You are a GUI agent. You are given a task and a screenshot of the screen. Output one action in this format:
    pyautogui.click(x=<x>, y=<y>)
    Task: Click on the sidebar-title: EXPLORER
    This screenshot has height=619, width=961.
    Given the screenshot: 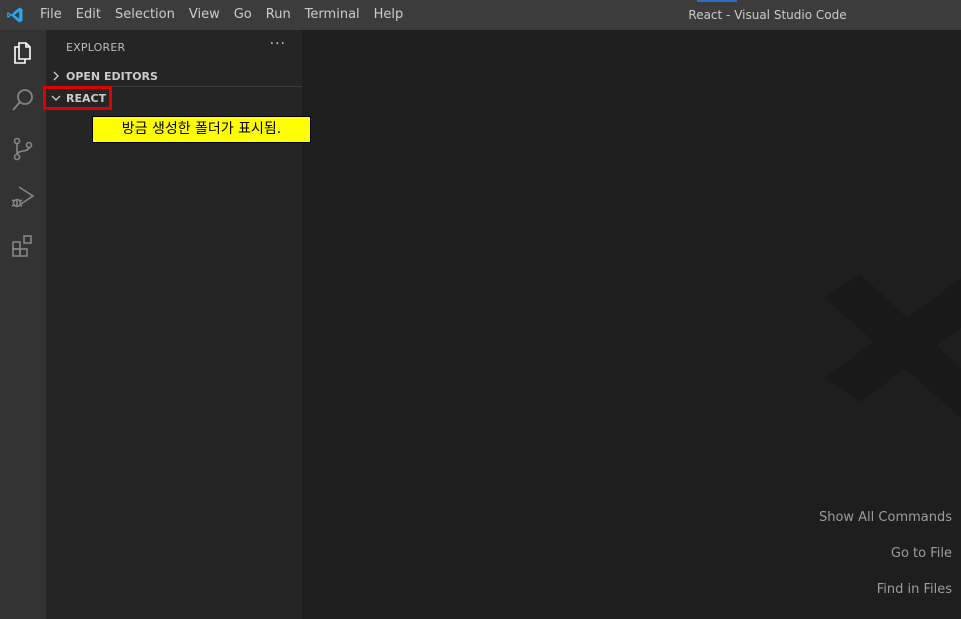 What is the action you would take?
    pyautogui.click(x=96, y=47)
    